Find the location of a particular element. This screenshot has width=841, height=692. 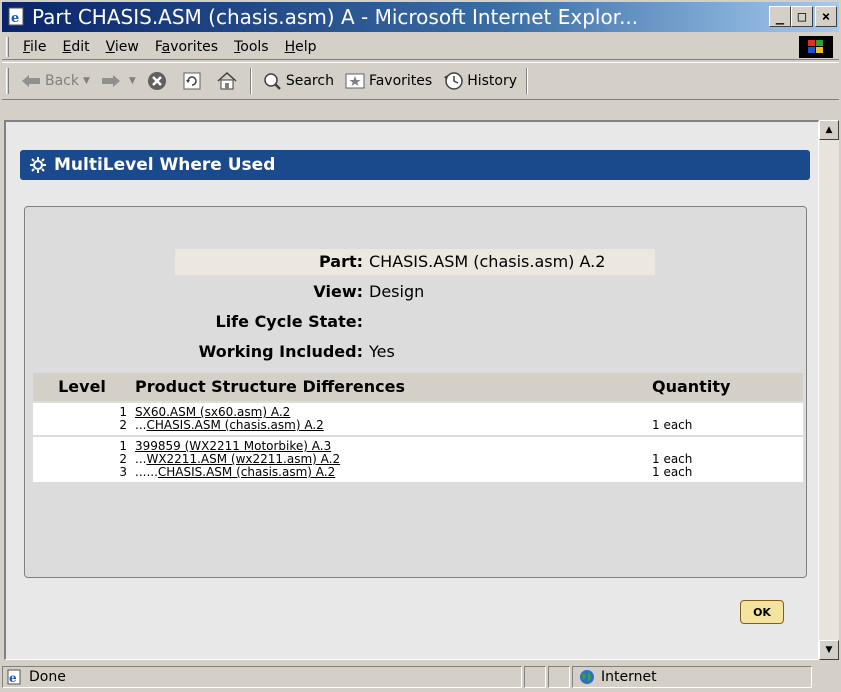

header-level: Level is located at coordinates (82, 387).